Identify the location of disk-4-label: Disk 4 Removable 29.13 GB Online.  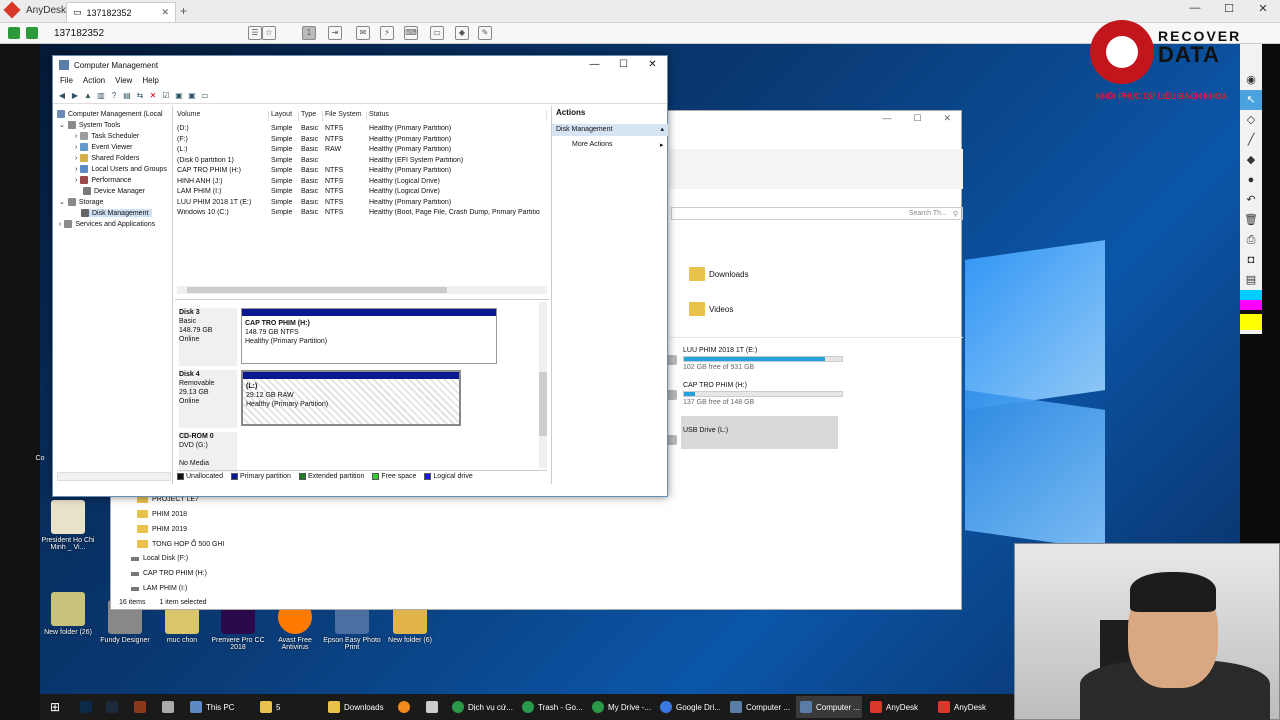
(208, 399).